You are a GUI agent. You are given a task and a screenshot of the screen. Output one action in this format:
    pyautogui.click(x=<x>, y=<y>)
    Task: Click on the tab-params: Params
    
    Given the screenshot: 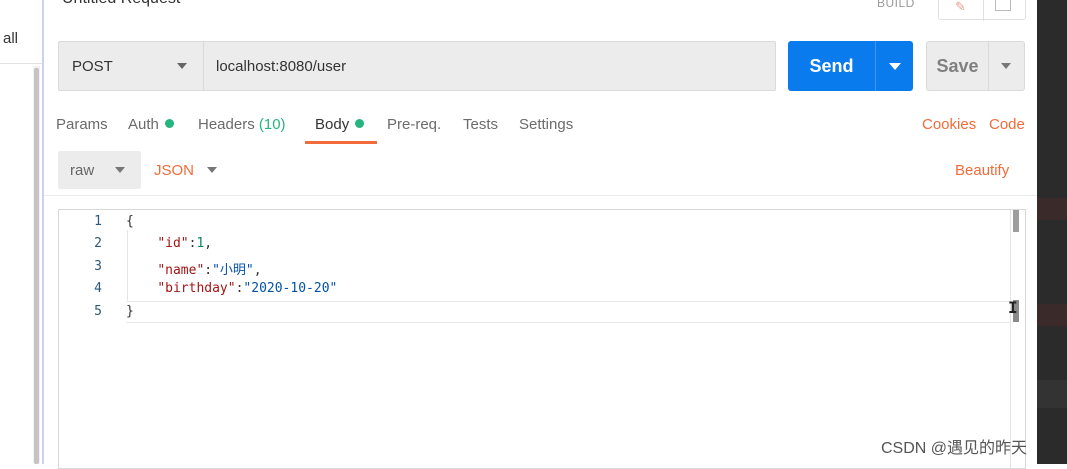 What is the action you would take?
    pyautogui.click(x=82, y=124)
    